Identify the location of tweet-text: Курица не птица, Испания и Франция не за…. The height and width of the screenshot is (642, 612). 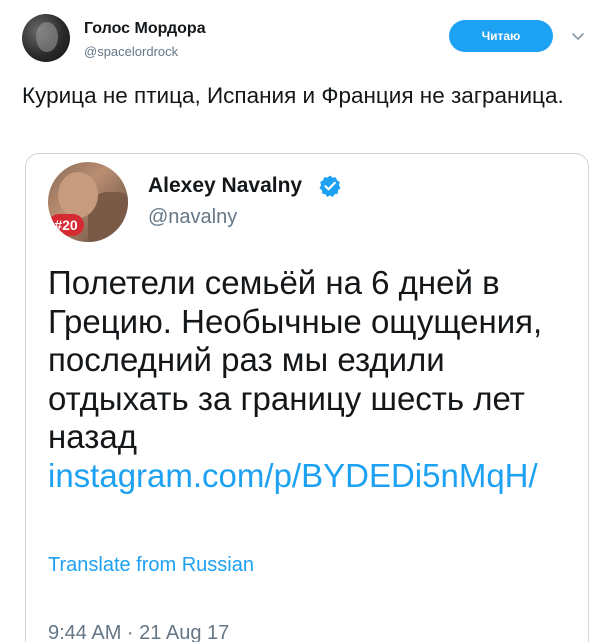
(293, 95).